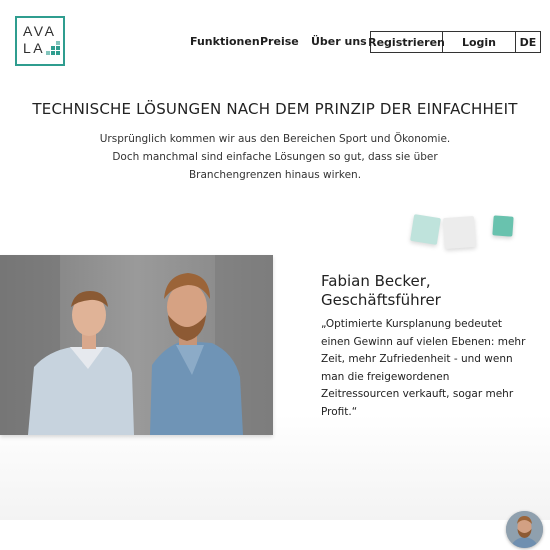  What do you see at coordinates (40, 31) in the screenshot?
I see `logo-text-line1: AVA` at bounding box center [40, 31].